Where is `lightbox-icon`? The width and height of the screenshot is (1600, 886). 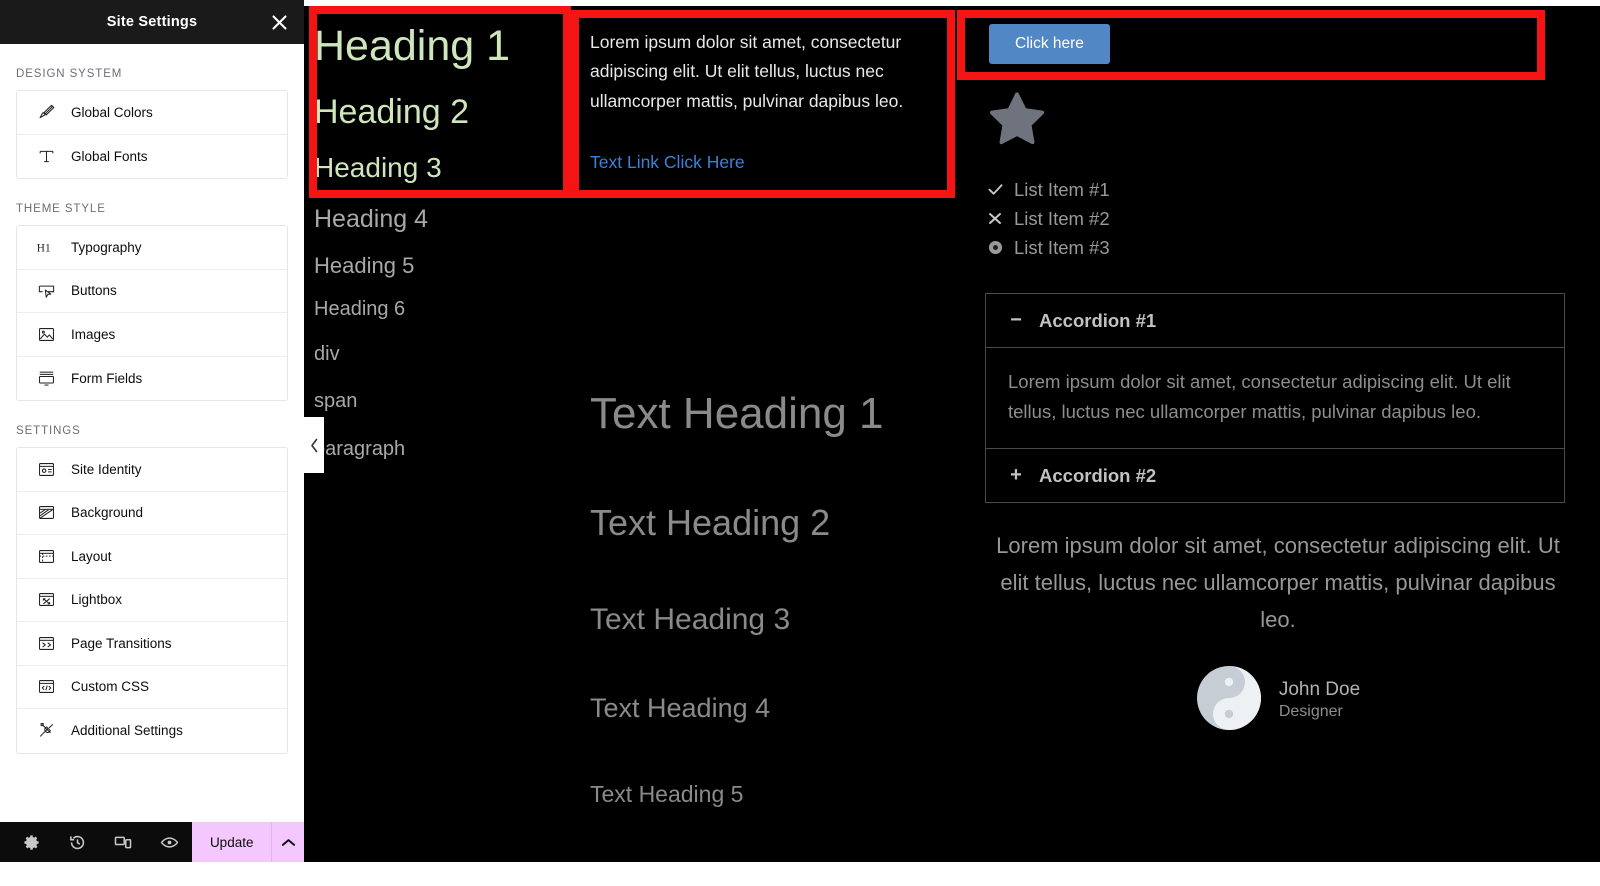 lightbox-icon is located at coordinates (46, 600).